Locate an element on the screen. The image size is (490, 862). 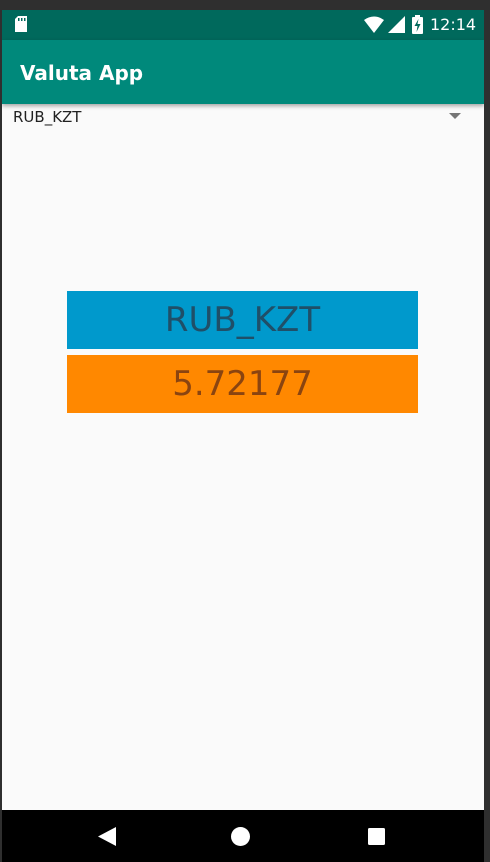
navigation-bar is located at coordinates (243, 836).